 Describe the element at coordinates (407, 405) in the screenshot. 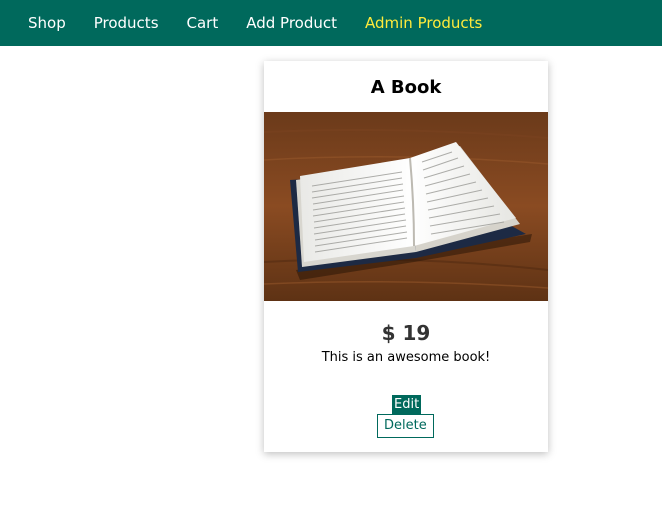

I see `edit-button: Edit` at that location.